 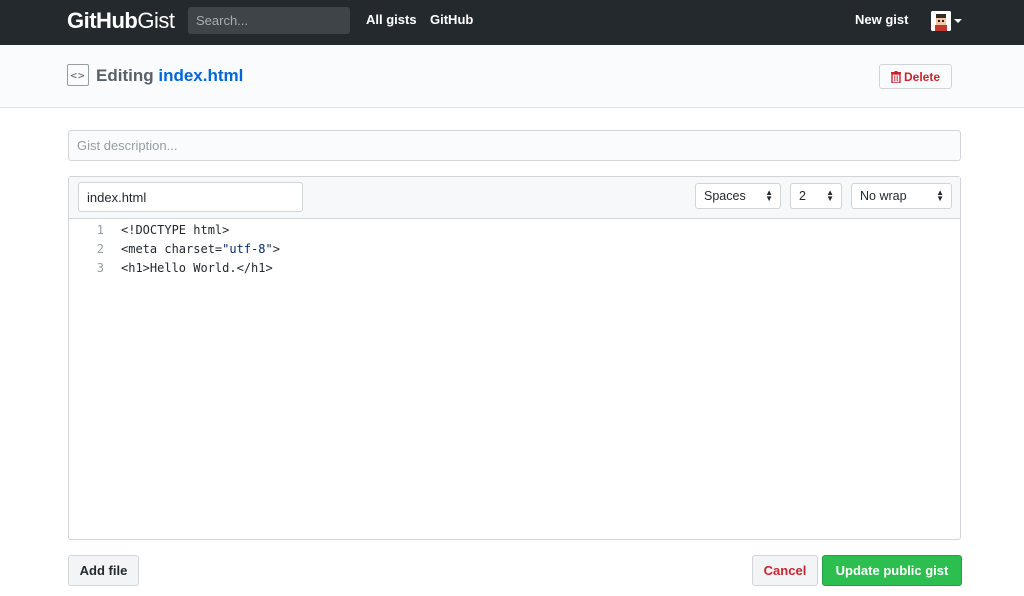 What do you see at coordinates (514, 230) in the screenshot?
I see `code-line: 1 <!DOCTYPE html>` at bounding box center [514, 230].